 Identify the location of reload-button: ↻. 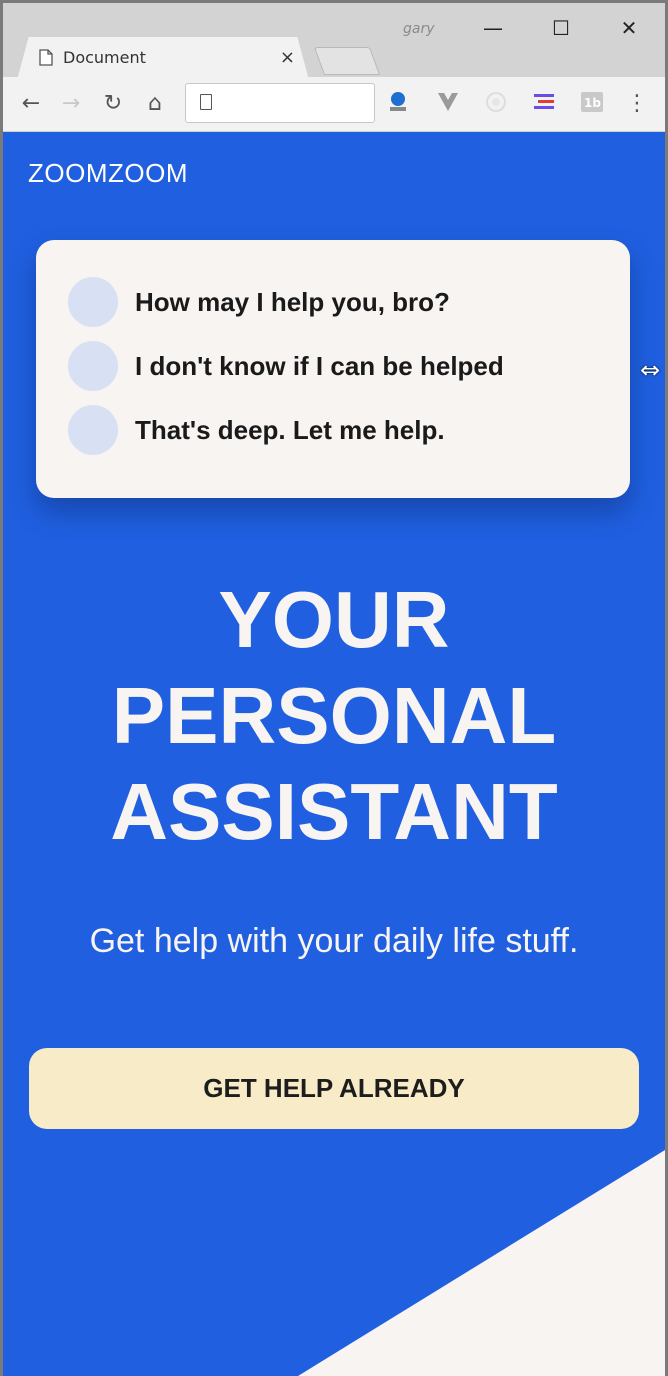
(113, 103).